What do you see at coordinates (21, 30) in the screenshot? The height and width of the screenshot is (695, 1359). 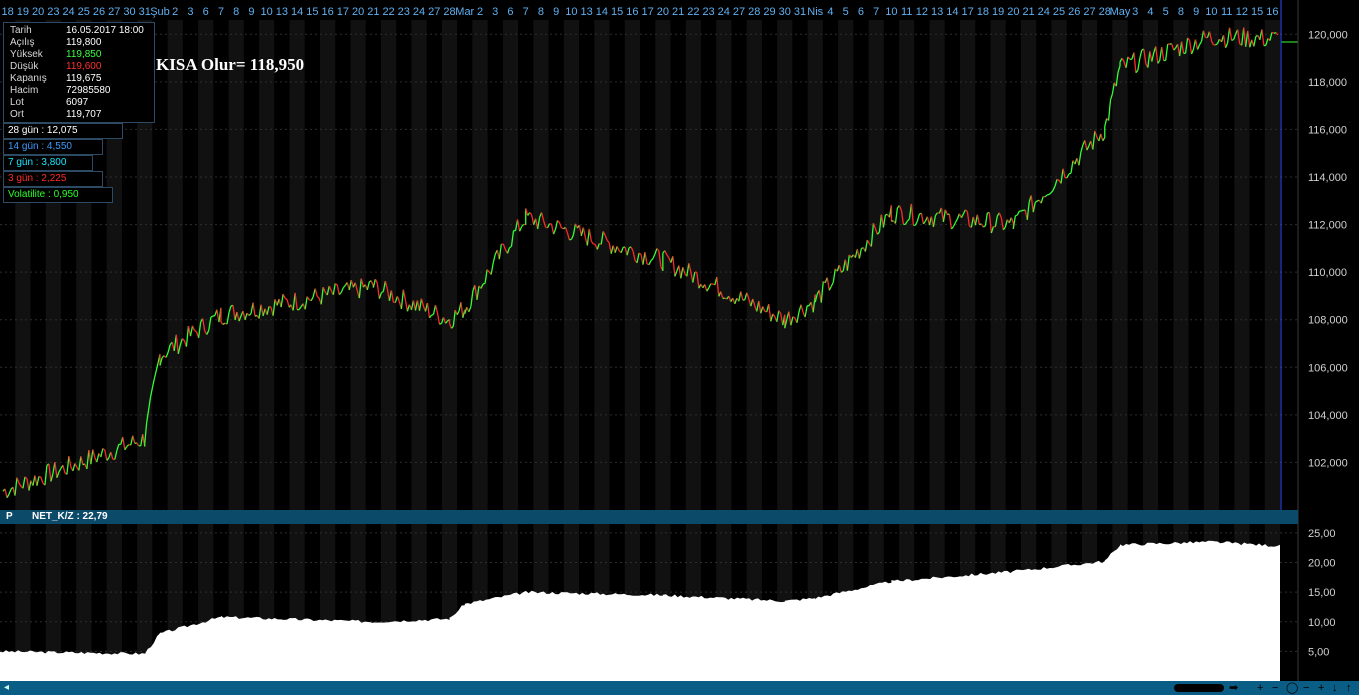 I see `info-label: Tarih` at bounding box center [21, 30].